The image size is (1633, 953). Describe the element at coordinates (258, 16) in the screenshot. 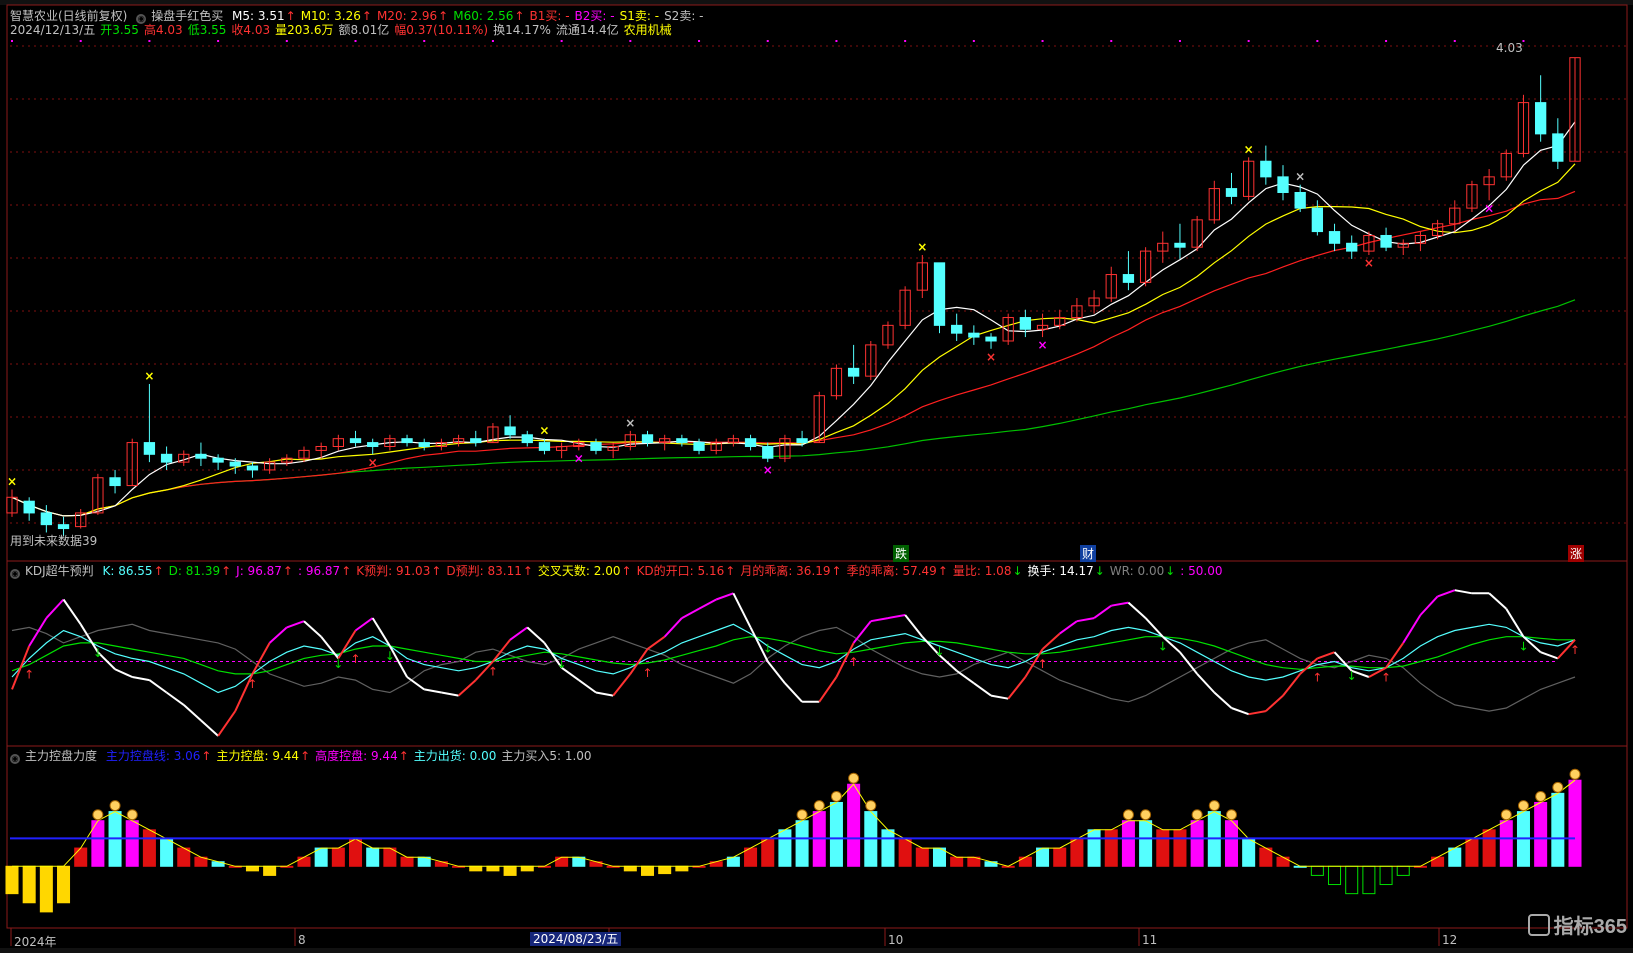

I see `ma-item: M5: 3.51` at that location.